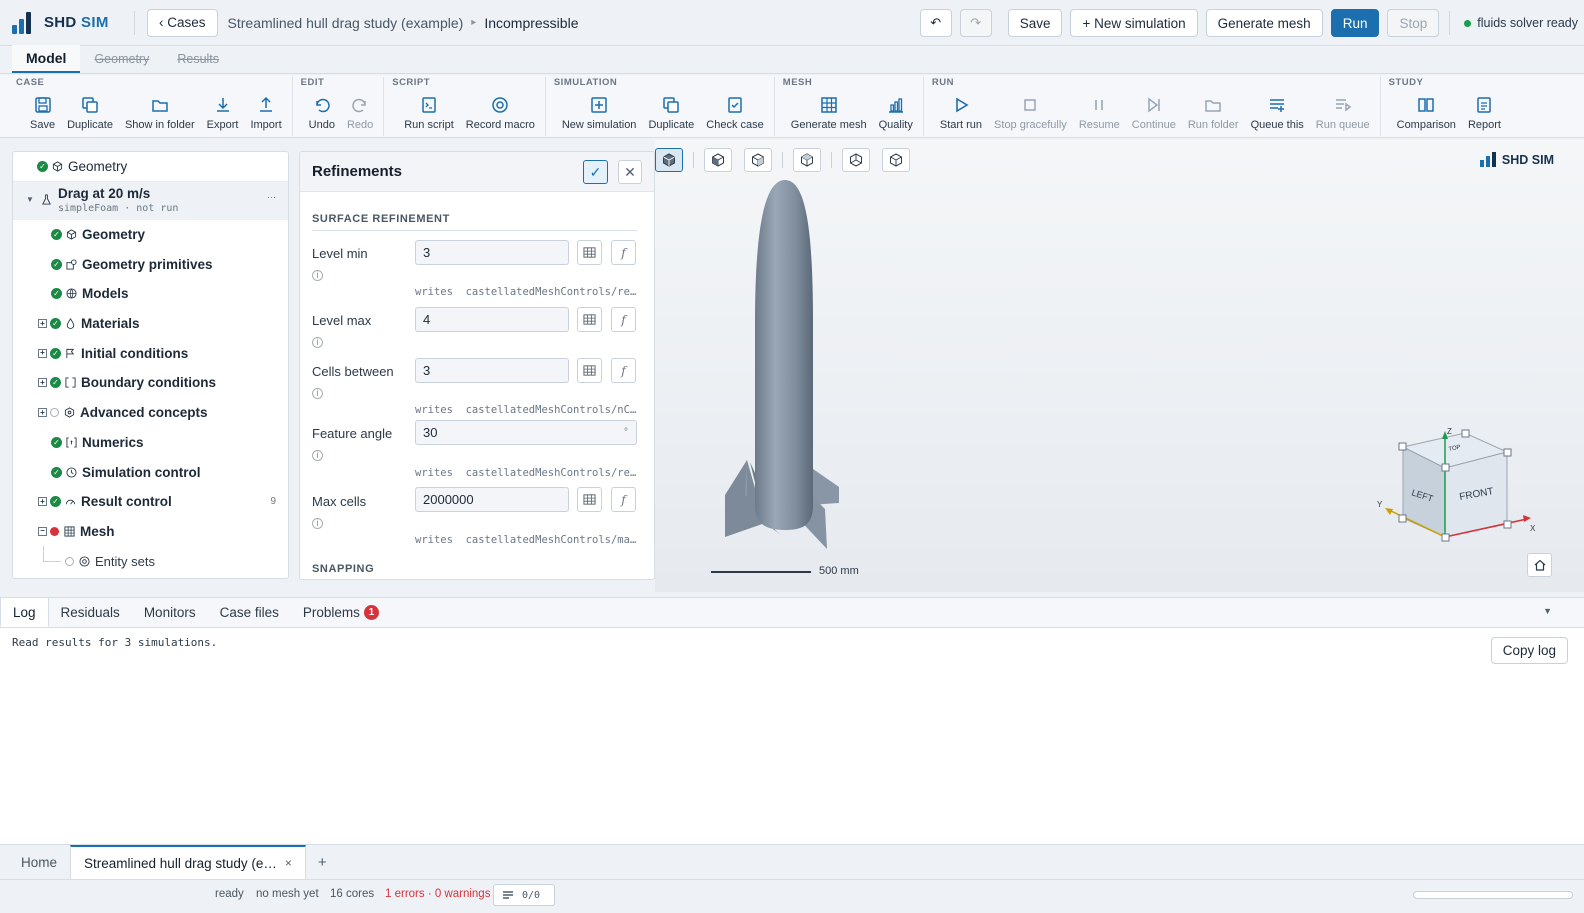 This screenshot has width=1584, height=913. What do you see at coordinates (1264, 23) in the screenshot?
I see `generate-mesh-button: Generate mesh` at bounding box center [1264, 23].